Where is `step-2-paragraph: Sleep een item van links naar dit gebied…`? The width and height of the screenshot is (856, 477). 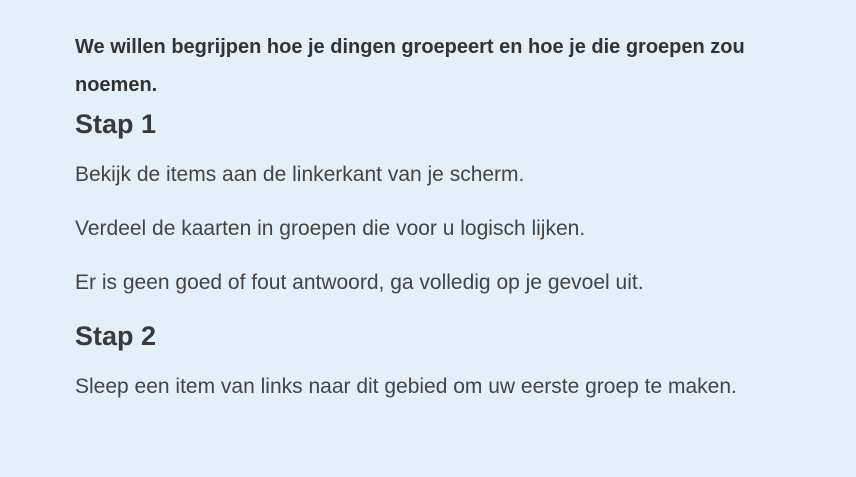 step-2-paragraph: Sleep een item van links naar dit gebied… is located at coordinates (406, 386).